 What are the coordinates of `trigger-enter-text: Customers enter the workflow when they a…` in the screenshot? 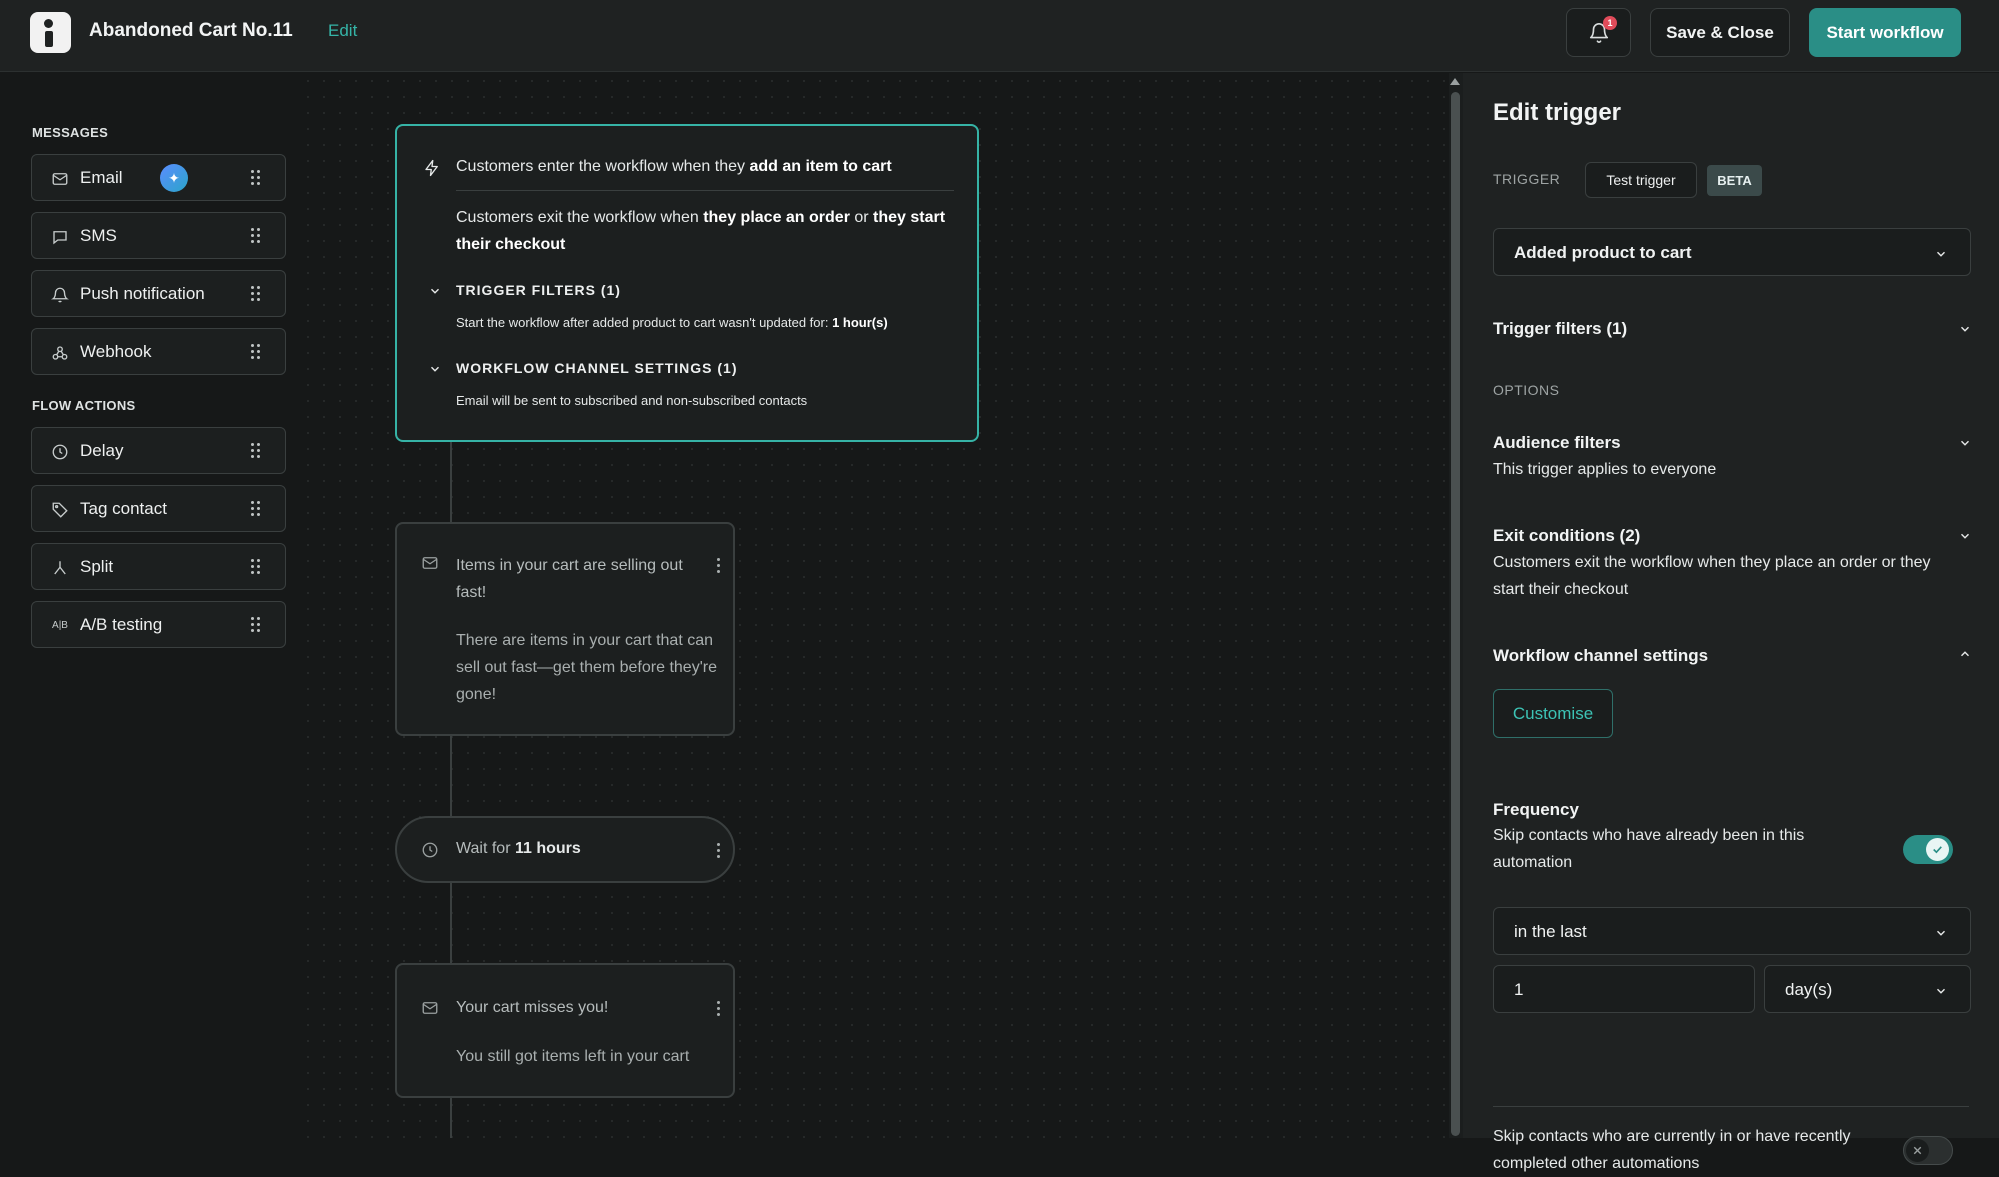 It's located at (674, 166).